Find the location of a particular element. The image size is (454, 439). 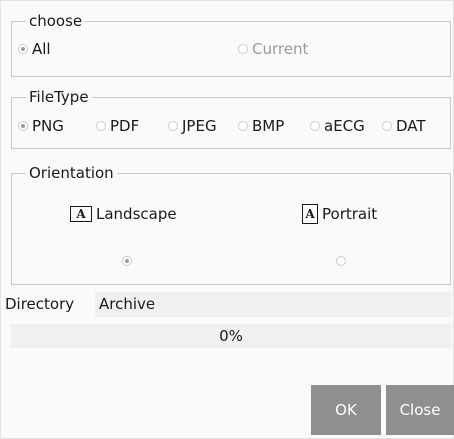

landscape-option-label: A Landscape is located at coordinates (123, 214).